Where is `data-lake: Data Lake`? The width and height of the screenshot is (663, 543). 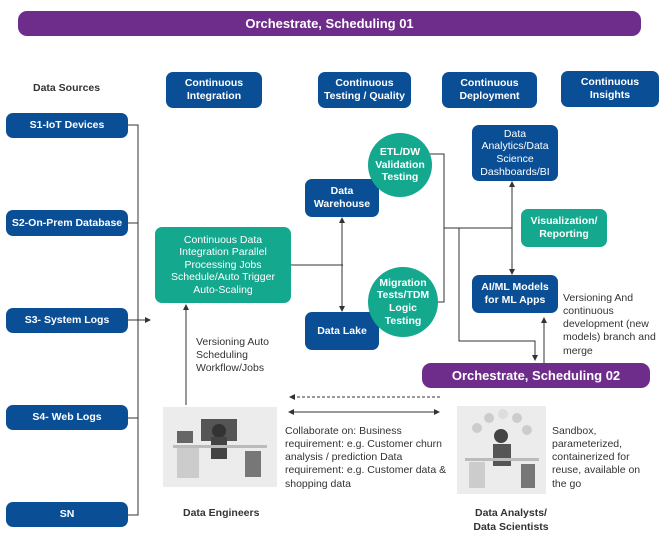 data-lake: Data Lake is located at coordinates (342, 331).